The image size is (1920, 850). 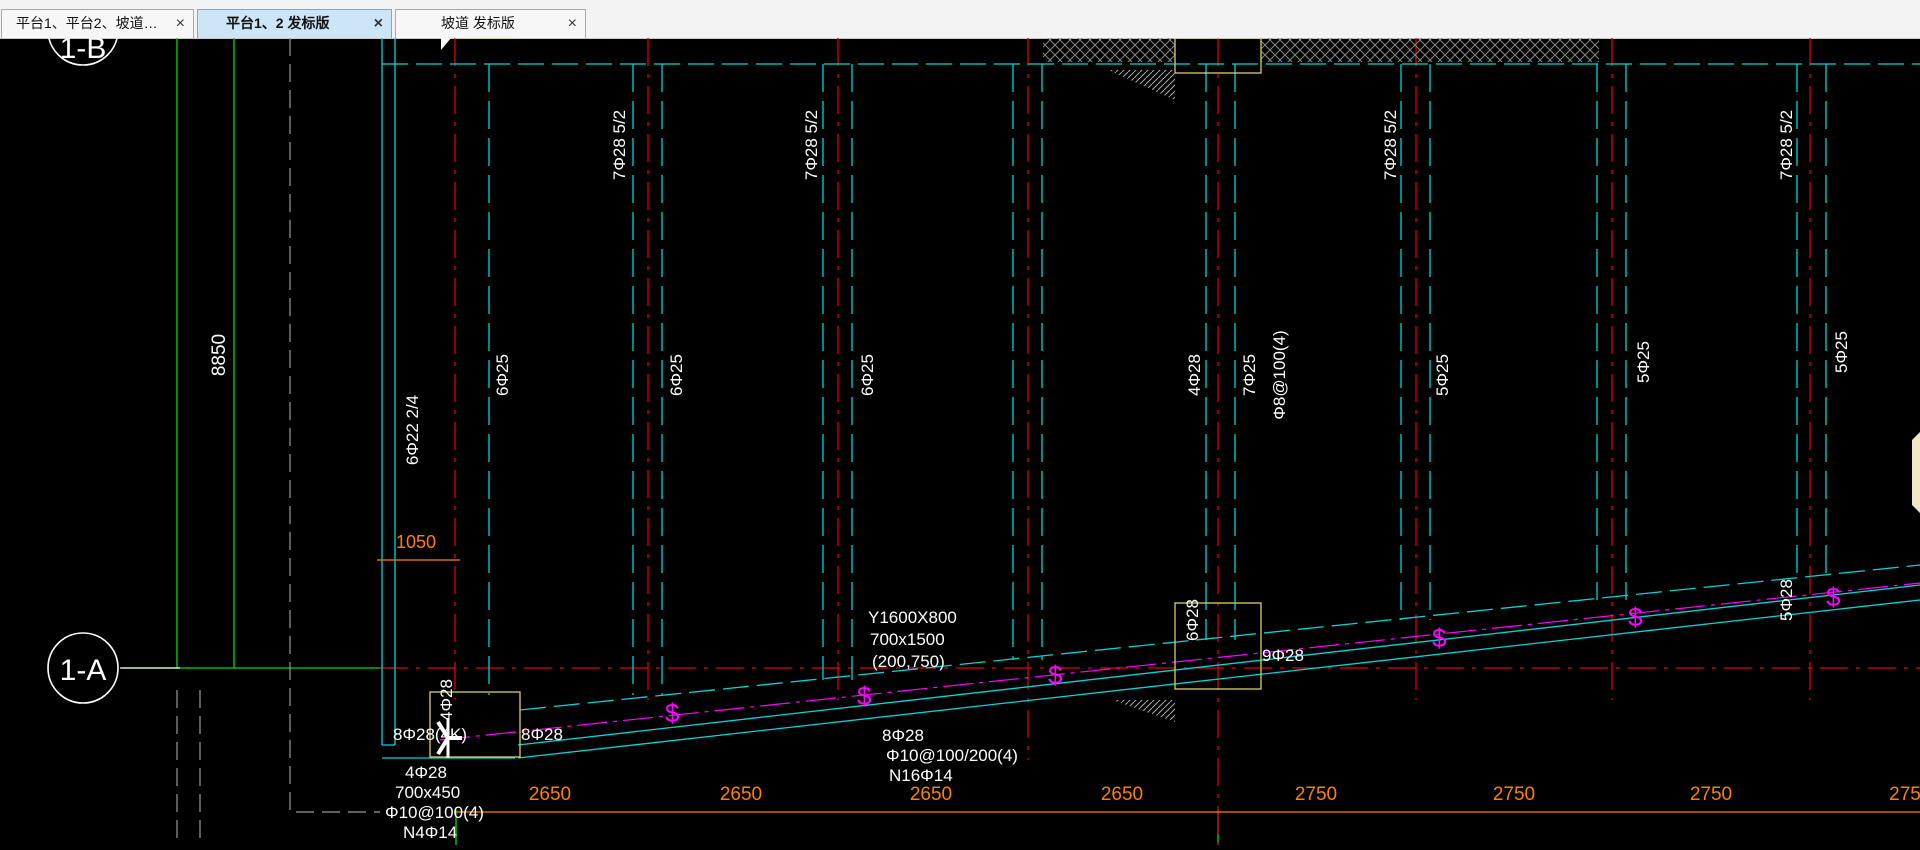 I want to click on bottom-dimensions: 2650 2650 2650 2650 2750 2750 2750 275, so click(x=1224, y=794).